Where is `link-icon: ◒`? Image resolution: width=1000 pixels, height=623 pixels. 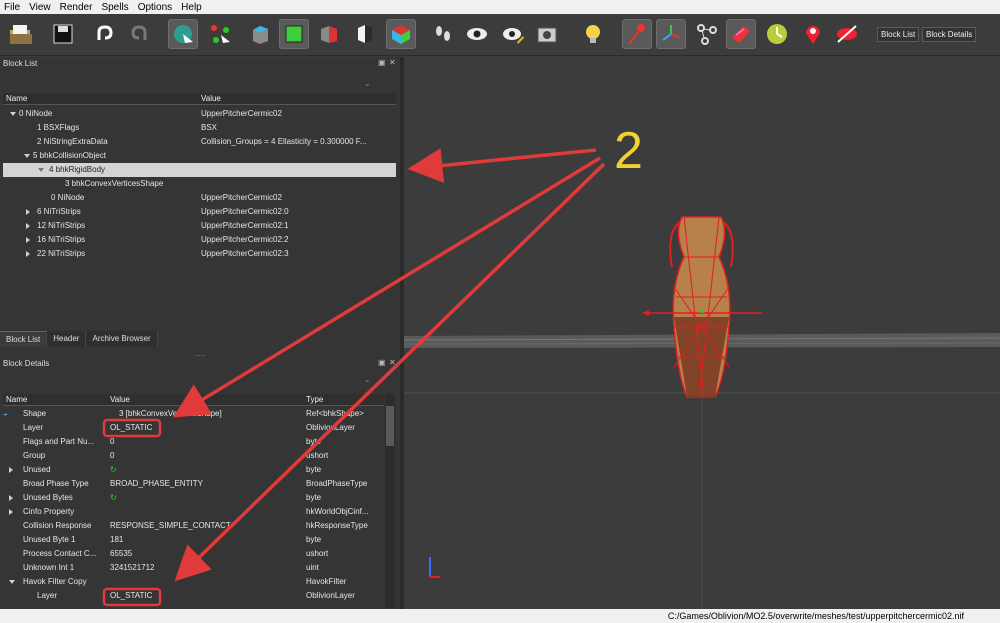 link-icon: ◒ is located at coordinates (5, 413).